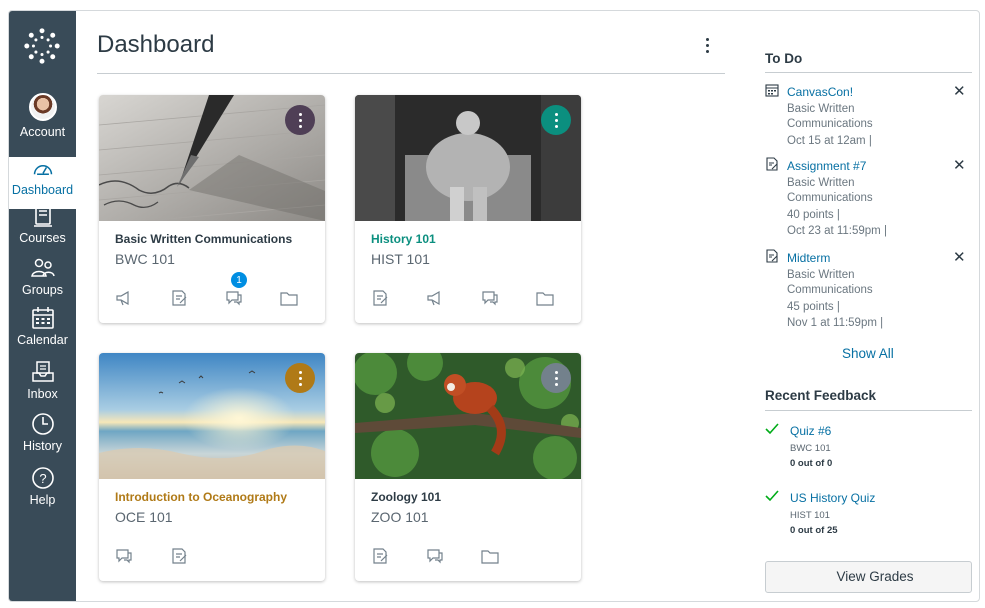 The image size is (985, 608). What do you see at coordinates (42, 216) in the screenshot?
I see `courses-icon` at bounding box center [42, 216].